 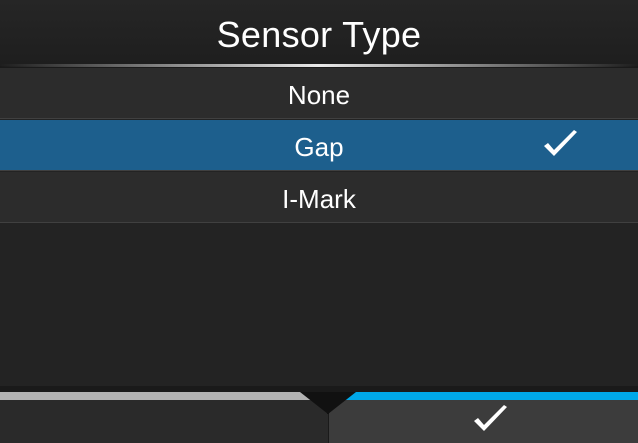 What do you see at coordinates (319, 145) in the screenshot?
I see `option-gap: Gap` at bounding box center [319, 145].